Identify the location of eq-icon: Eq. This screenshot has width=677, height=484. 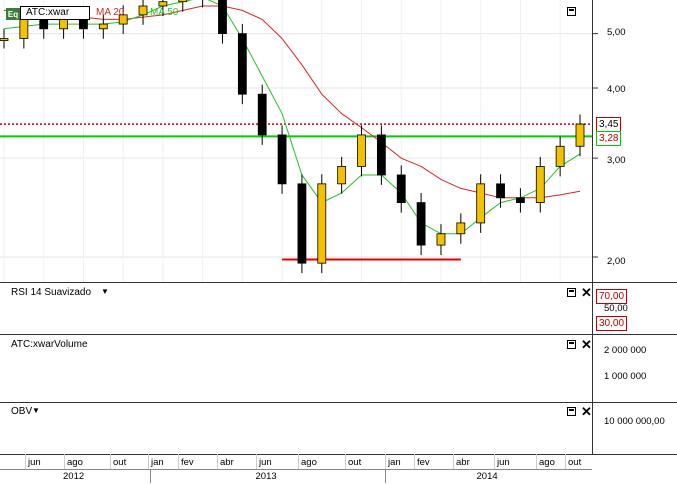
(13, 14).